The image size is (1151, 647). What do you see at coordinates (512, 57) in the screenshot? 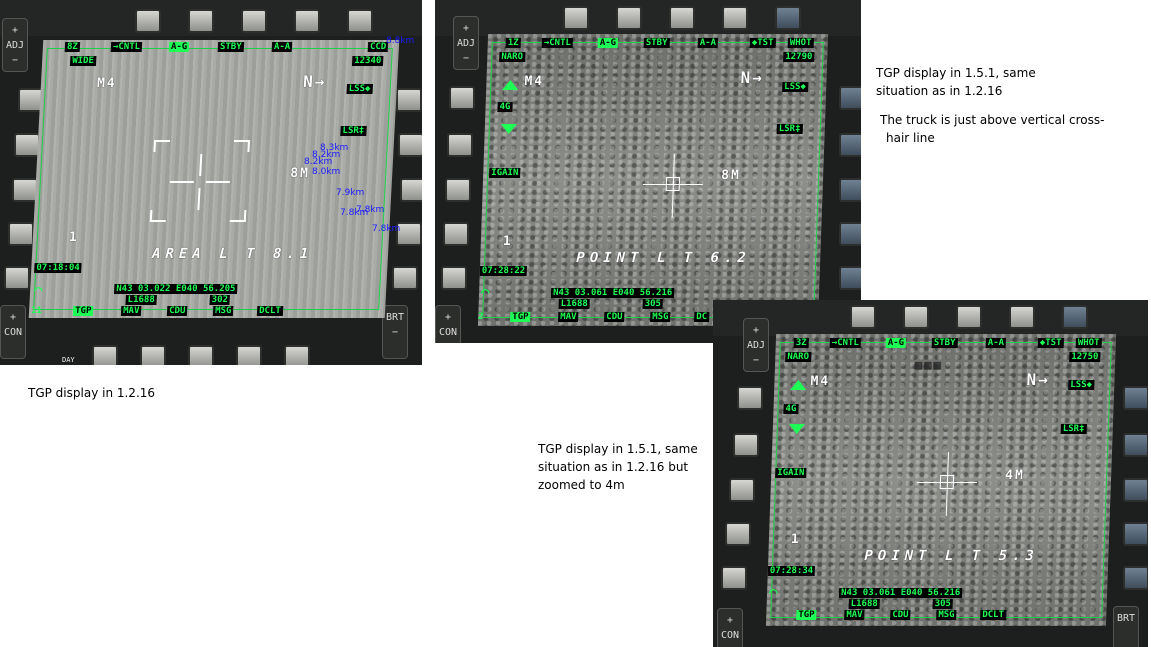
I see `fov-naro-label: NARO` at bounding box center [512, 57].